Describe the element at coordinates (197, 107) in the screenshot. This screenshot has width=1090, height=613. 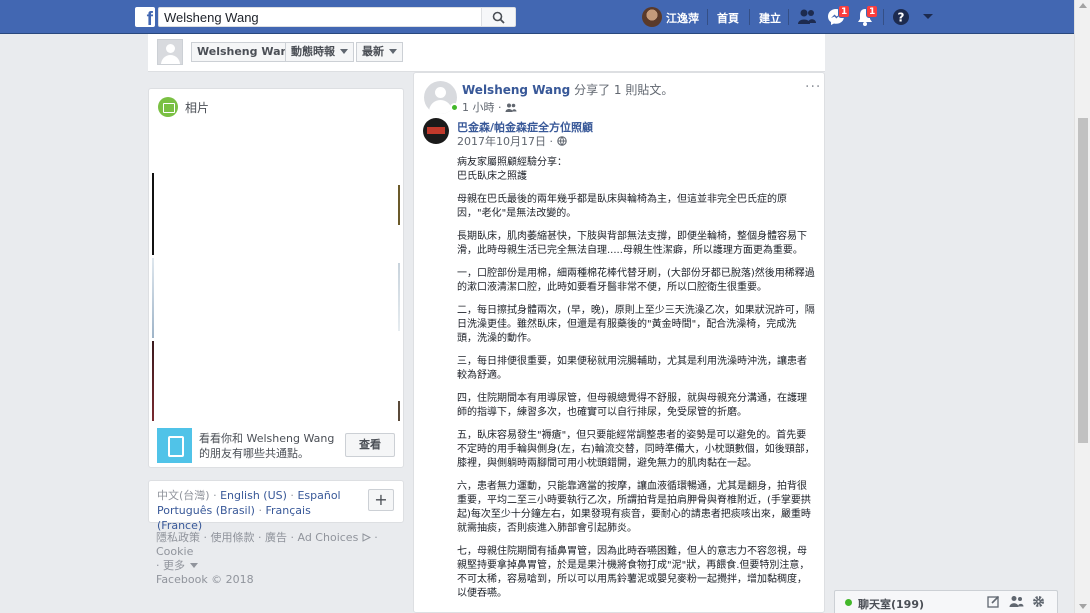
I see `photos-title: 相片` at that location.